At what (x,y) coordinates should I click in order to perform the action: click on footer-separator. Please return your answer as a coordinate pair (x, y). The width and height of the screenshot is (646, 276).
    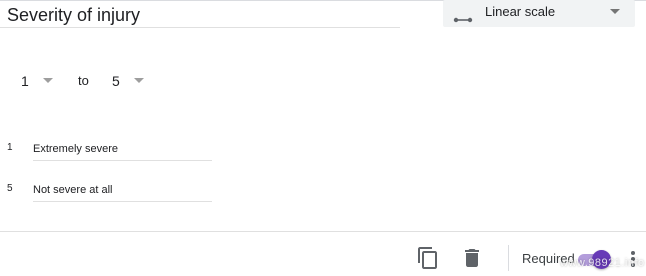
    Looking at the image, I should click on (508, 258).